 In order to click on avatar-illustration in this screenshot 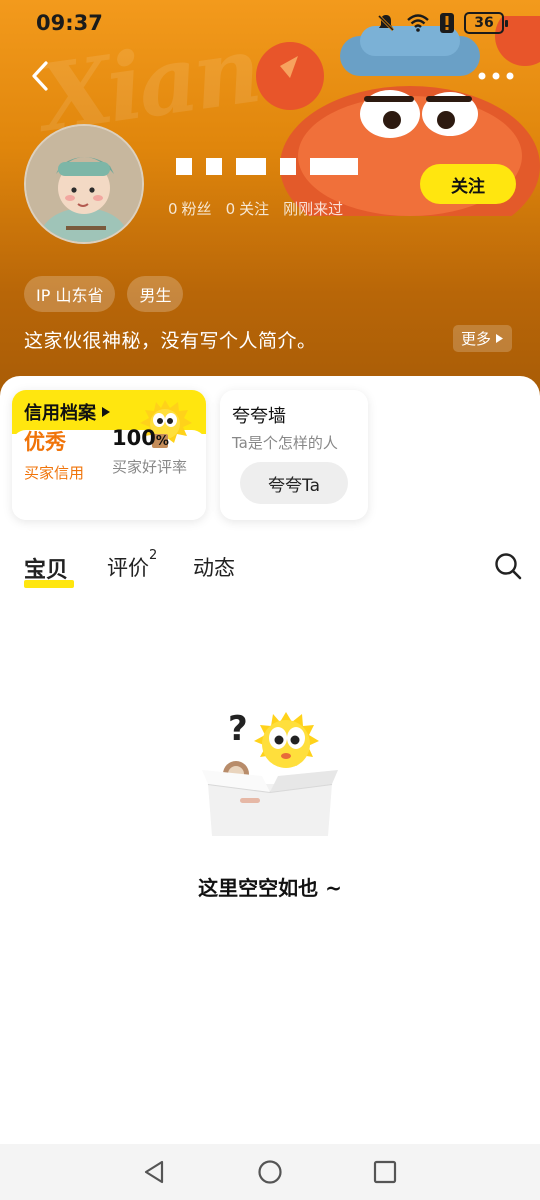, I will do `click(84, 184)`.